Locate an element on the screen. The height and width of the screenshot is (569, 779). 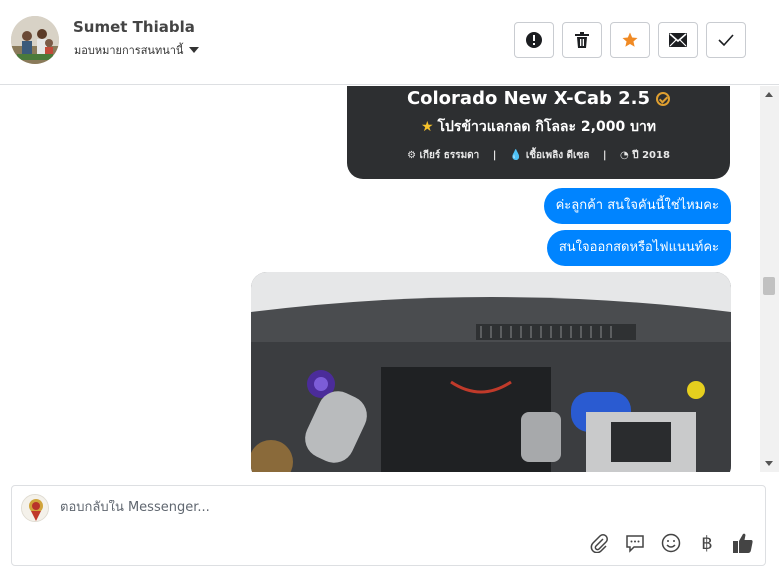
outgoing-message: สนใจออกสดหรือไฟแนนท์คะ is located at coordinates (638, 248).